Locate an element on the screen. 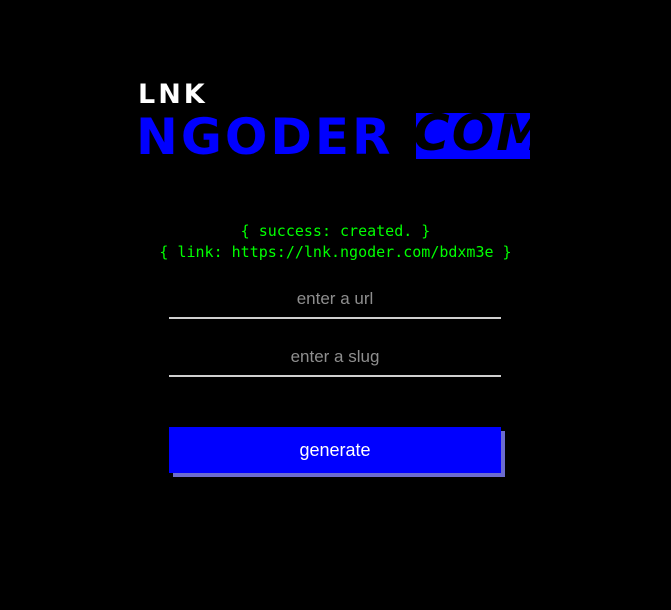  logo-top-text: LNK is located at coordinates (173, 94).